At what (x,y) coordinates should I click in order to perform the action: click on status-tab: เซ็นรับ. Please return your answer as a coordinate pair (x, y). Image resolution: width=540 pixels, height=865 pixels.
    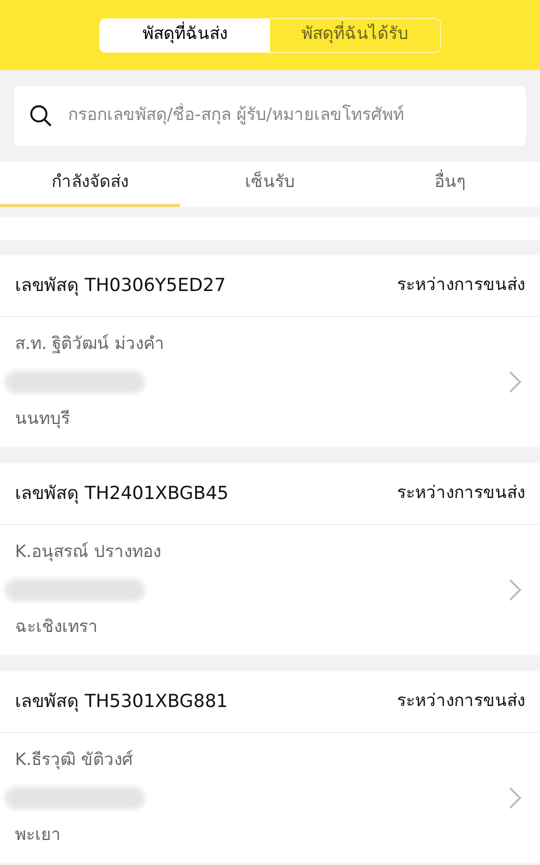
    Looking at the image, I should click on (270, 184).